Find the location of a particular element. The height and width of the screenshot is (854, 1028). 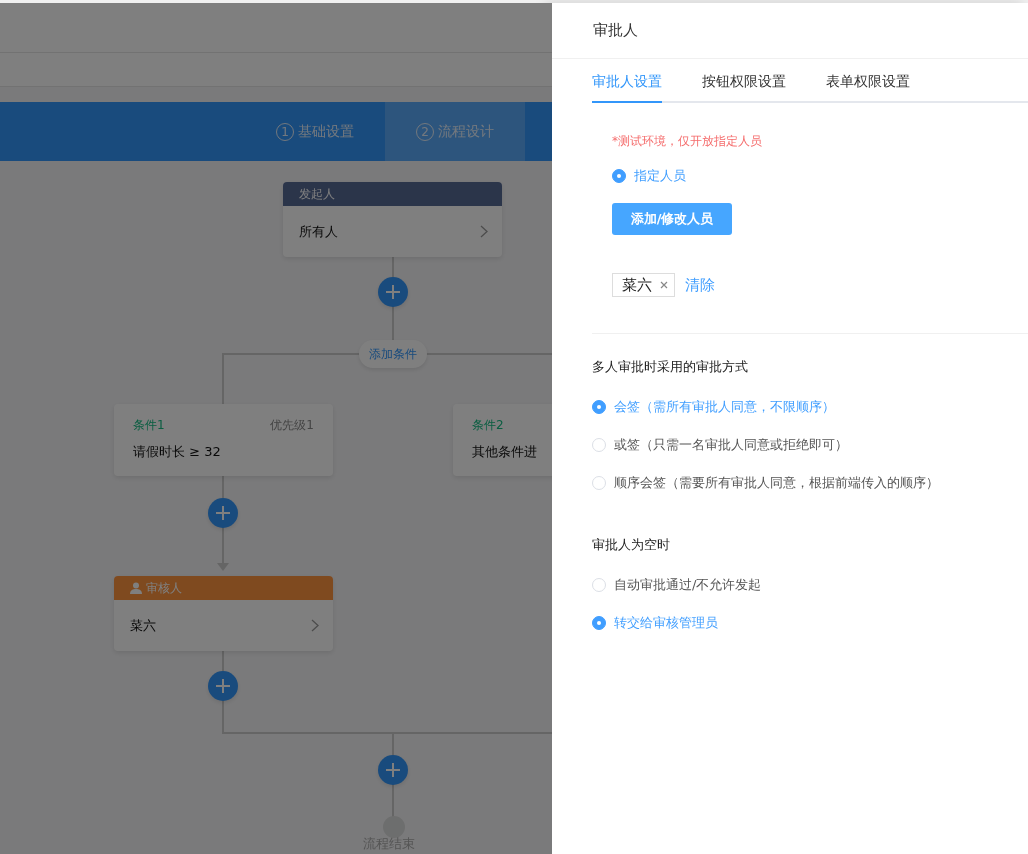

radio-label: 转交给审核管理员 is located at coordinates (666, 623).